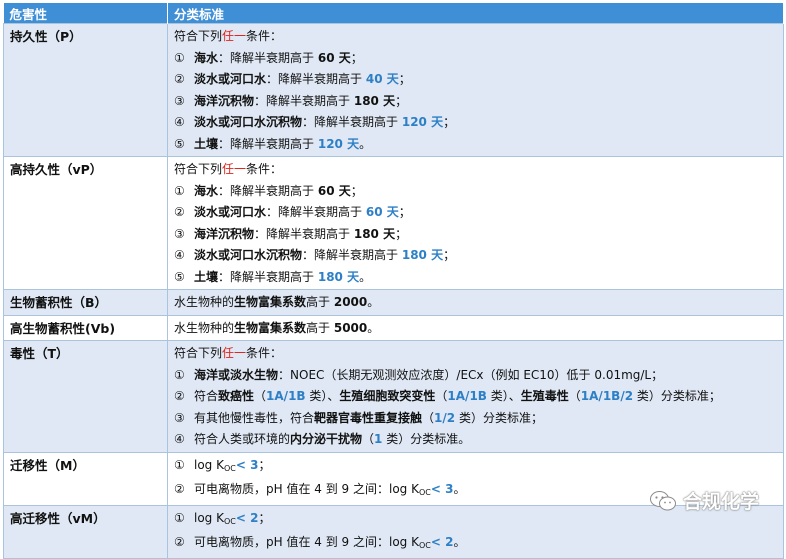 The height and width of the screenshot is (559, 786). Describe the element at coordinates (277, 327) in the screenshot. I see `criteria-item: 水生物种的生物富集系数高于 5000。` at that location.